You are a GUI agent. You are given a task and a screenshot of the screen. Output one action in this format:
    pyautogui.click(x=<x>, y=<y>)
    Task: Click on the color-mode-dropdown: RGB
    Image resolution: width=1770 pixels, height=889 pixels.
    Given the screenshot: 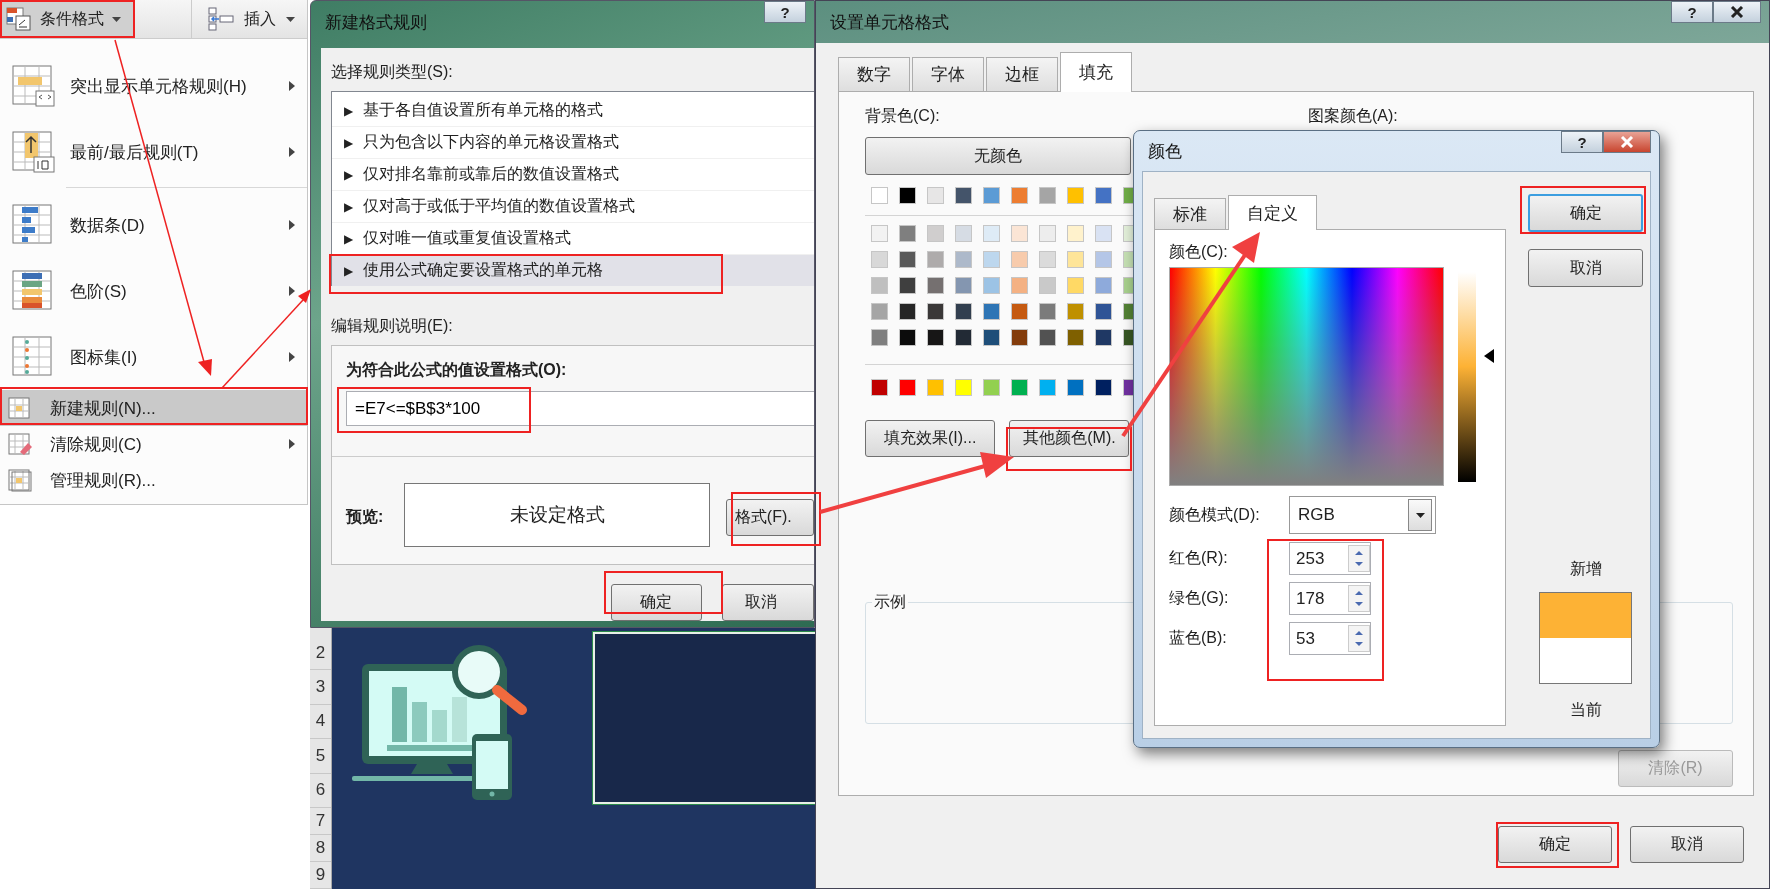 What is the action you would take?
    pyautogui.click(x=1362, y=515)
    